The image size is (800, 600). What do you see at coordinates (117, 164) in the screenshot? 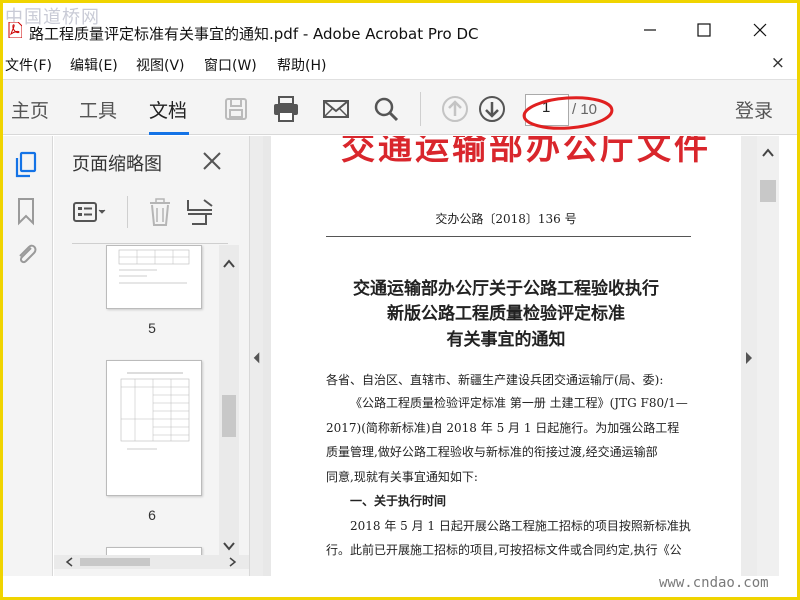
I see `thumbnail-pane-title: 页面缩略图` at bounding box center [117, 164].